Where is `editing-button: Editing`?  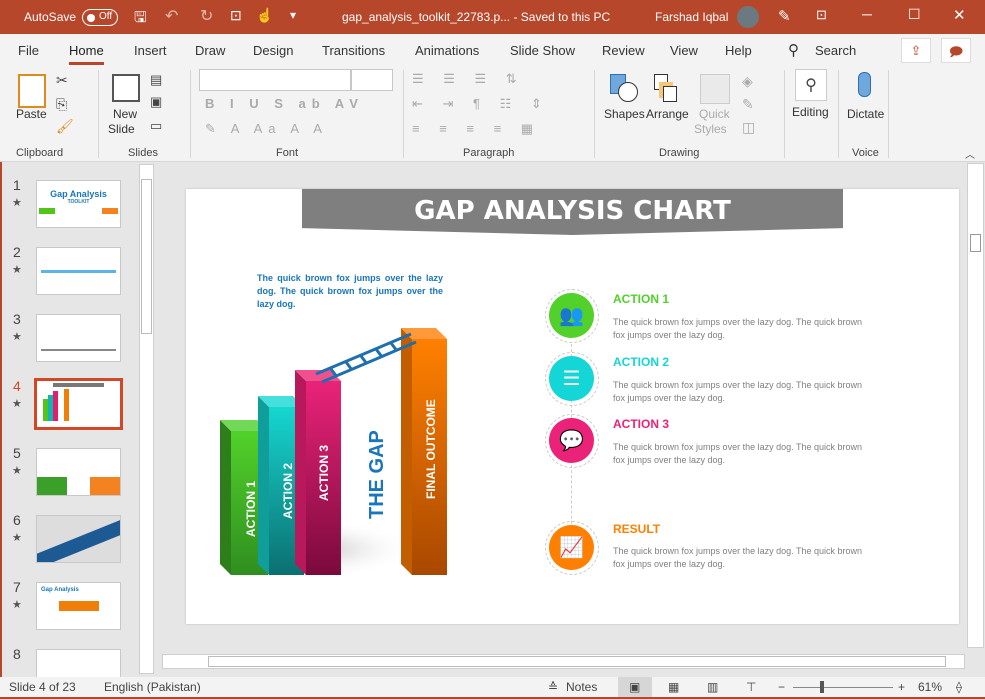
editing-button: Editing is located at coordinates (810, 112).